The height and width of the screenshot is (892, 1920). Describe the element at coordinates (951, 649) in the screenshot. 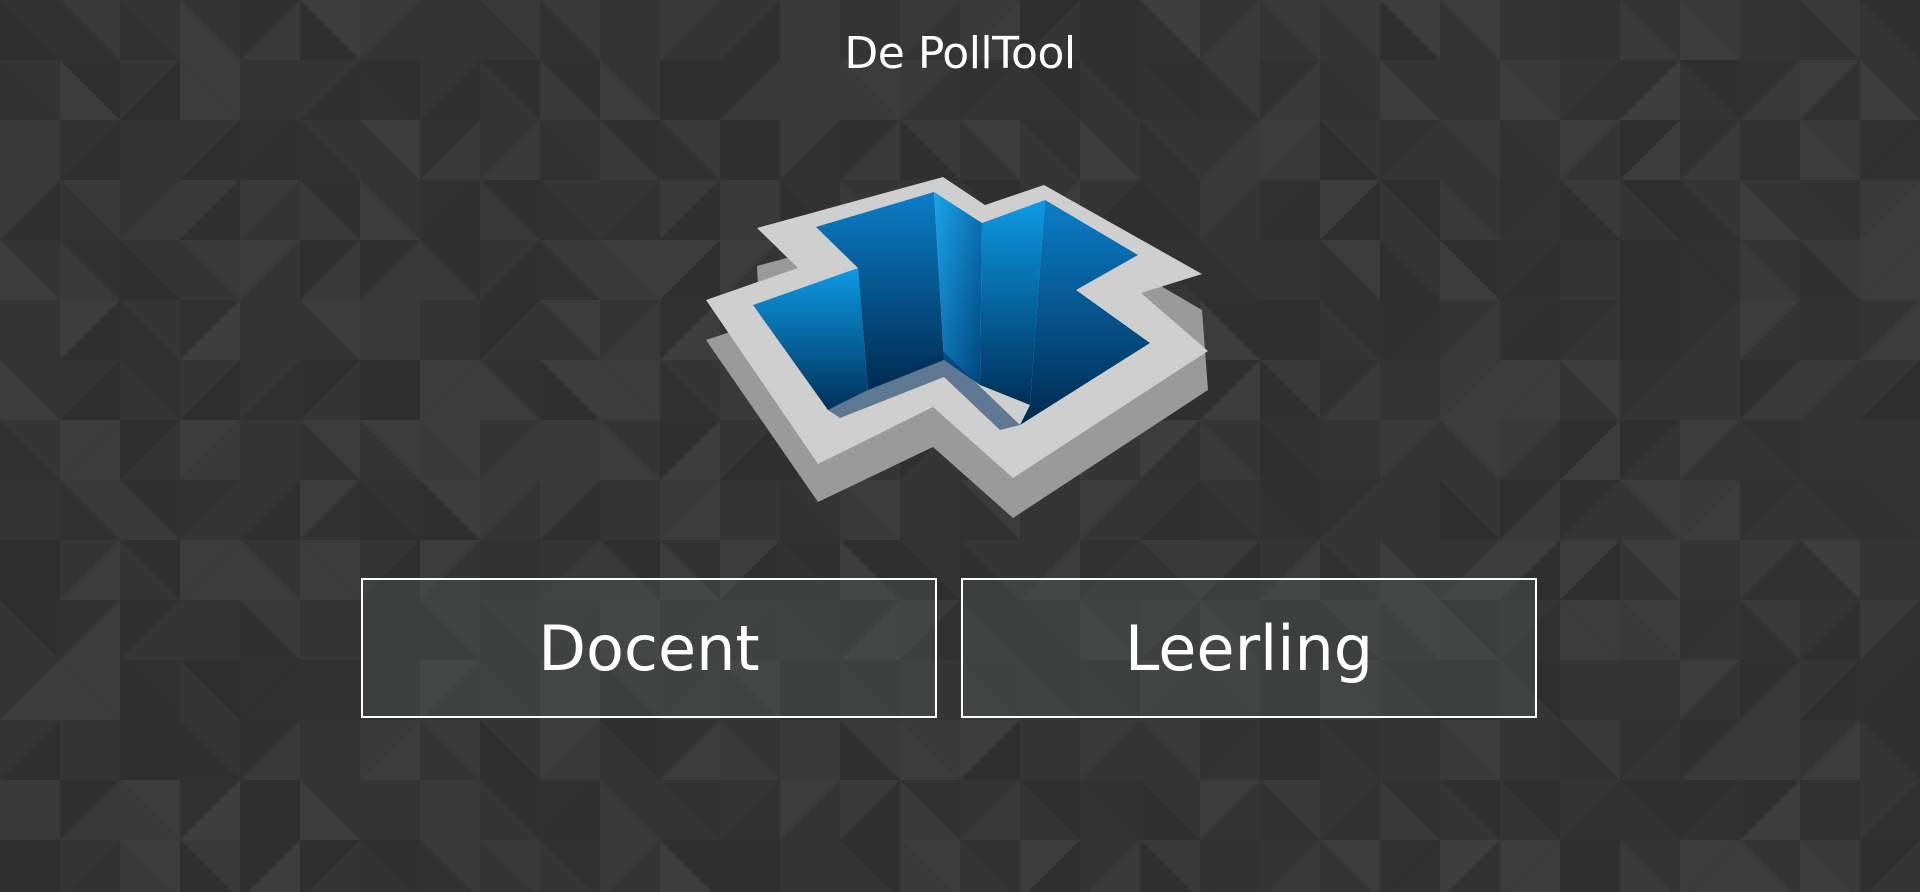

I see `role-selection: Docent Leerling` at that location.